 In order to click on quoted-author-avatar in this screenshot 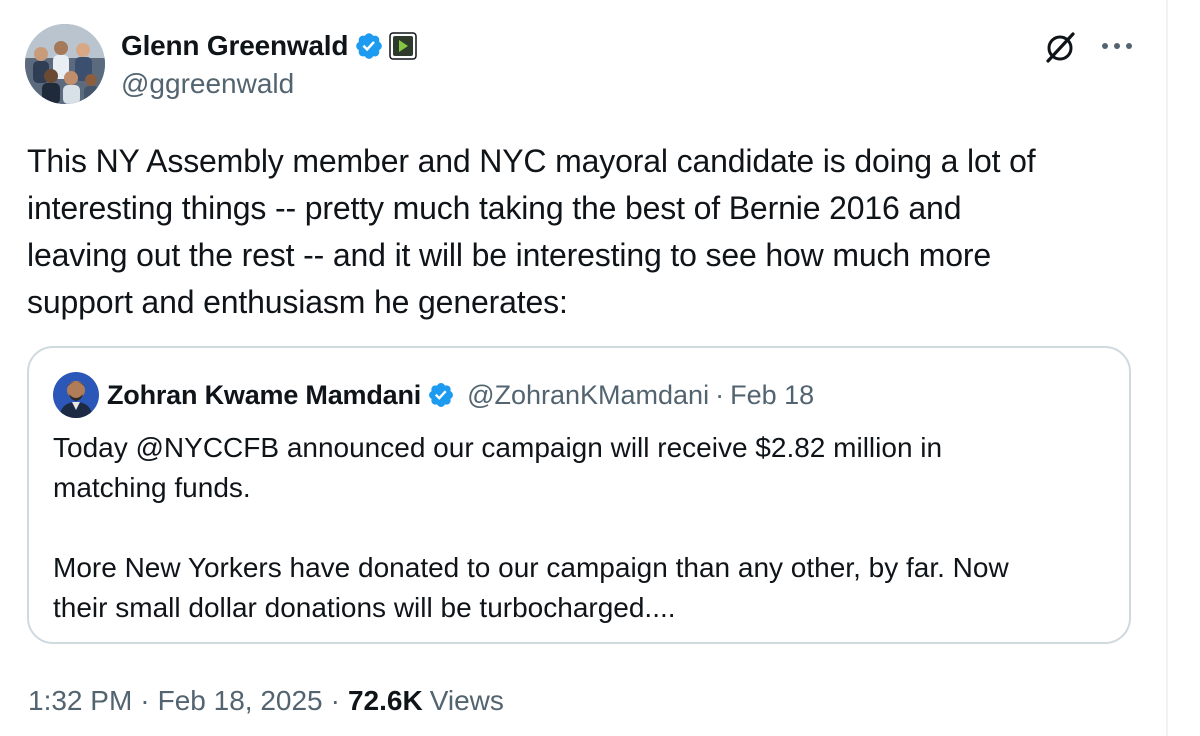, I will do `click(76, 395)`.